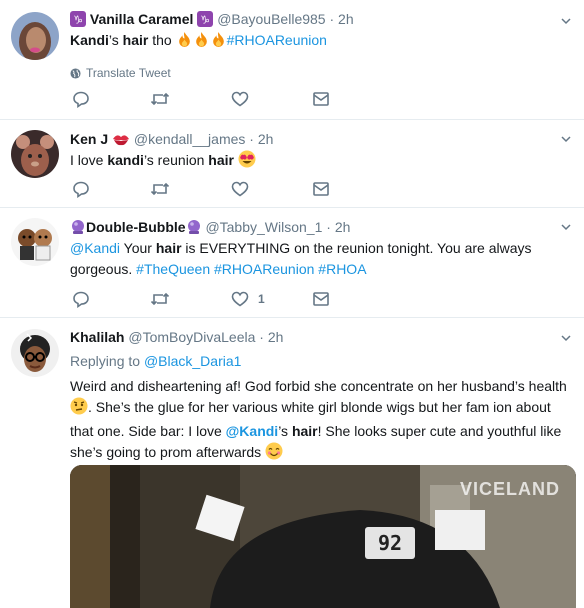 This screenshot has height=608, width=584. Describe the element at coordinates (128, 73) in the screenshot. I see `translate-label: Translate Tweet` at that location.